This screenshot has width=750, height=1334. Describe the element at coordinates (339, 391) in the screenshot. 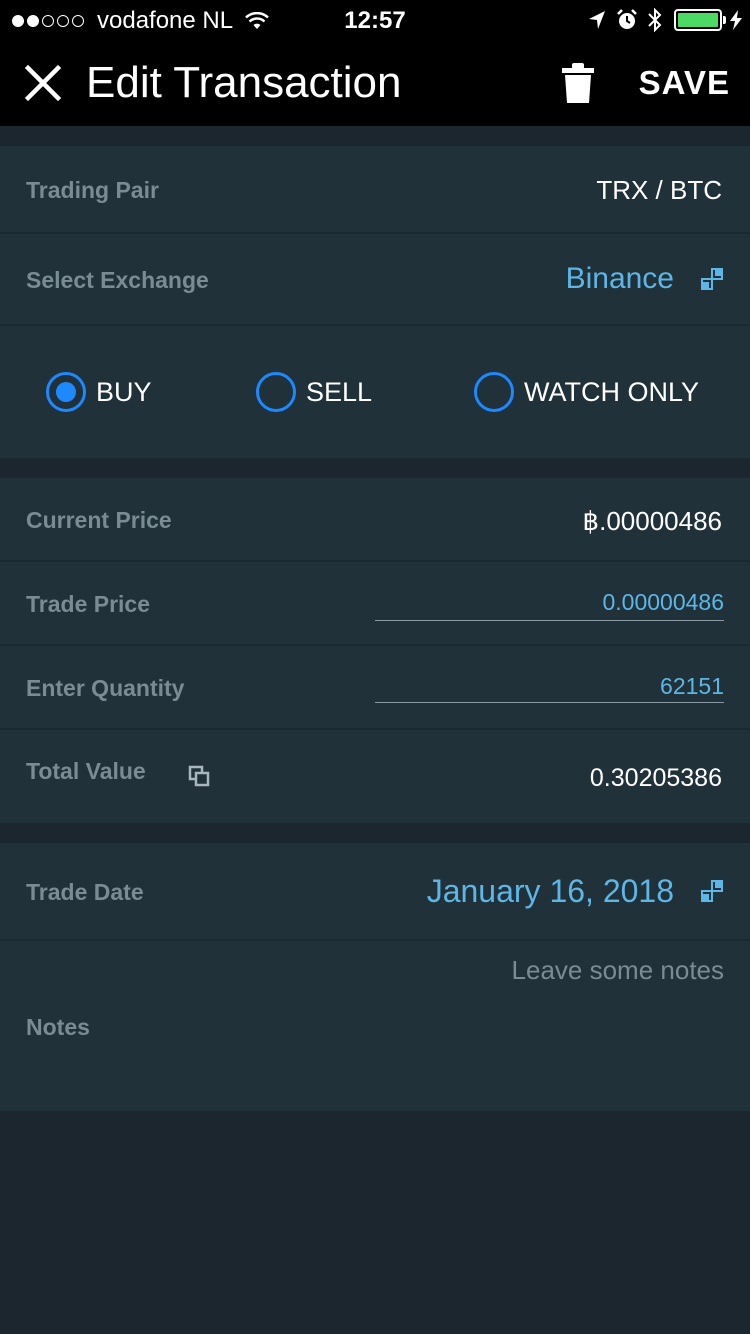

I see `radio-sell-label: SELL` at that location.